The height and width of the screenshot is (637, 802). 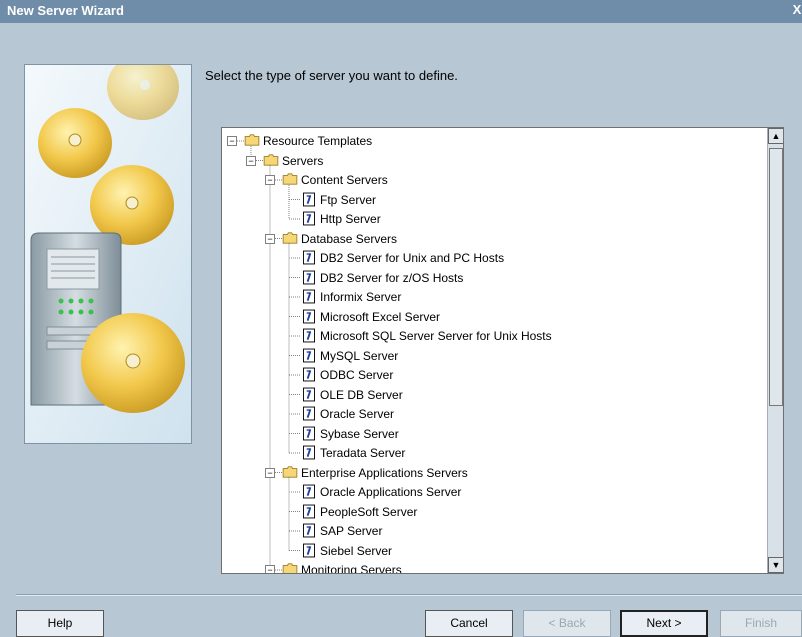 I want to click on tree-node-label: Siebel Server, so click(x=356, y=550).